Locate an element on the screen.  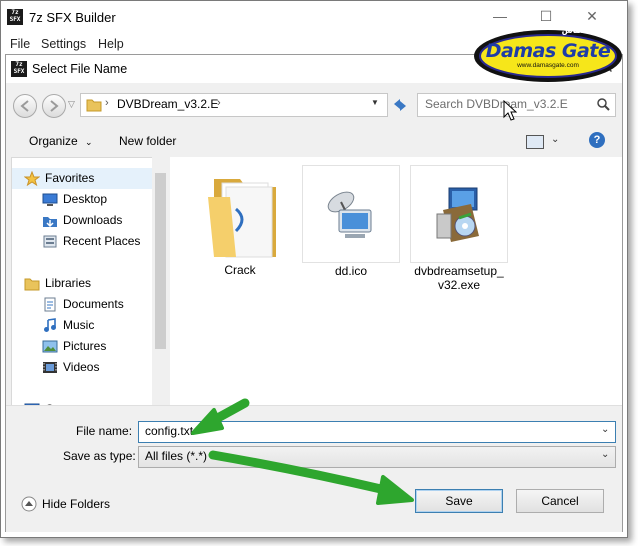
mouse-cursor-icon is located at coordinates (510, 110).